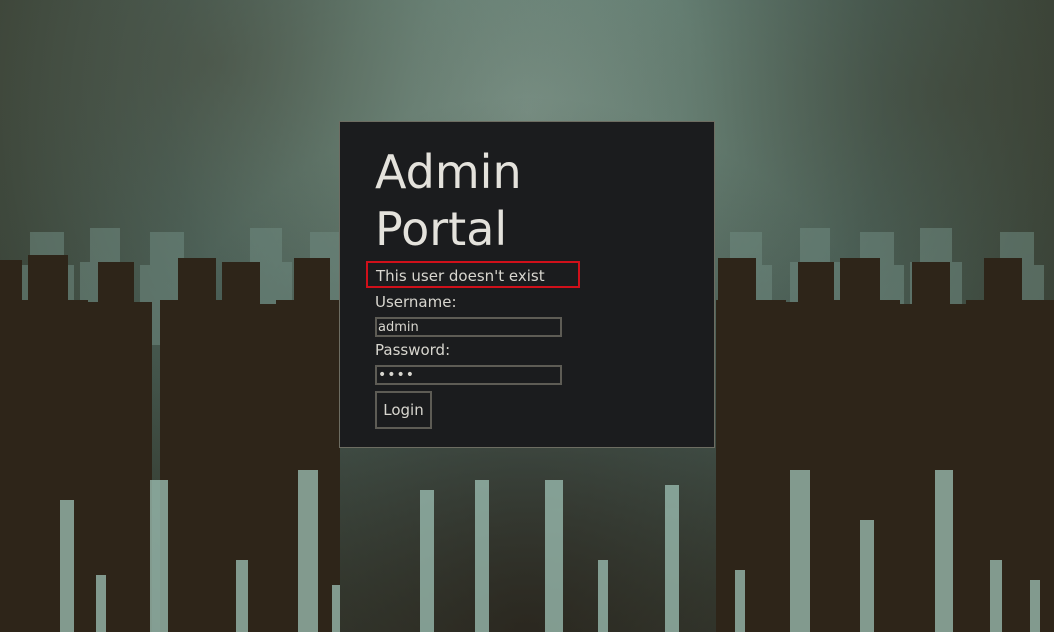 The width and height of the screenshot is (1054, 632). Describe the element at coordinates (448, 200) in the screenshot. I see `page-title: Admin Portal` at that location.